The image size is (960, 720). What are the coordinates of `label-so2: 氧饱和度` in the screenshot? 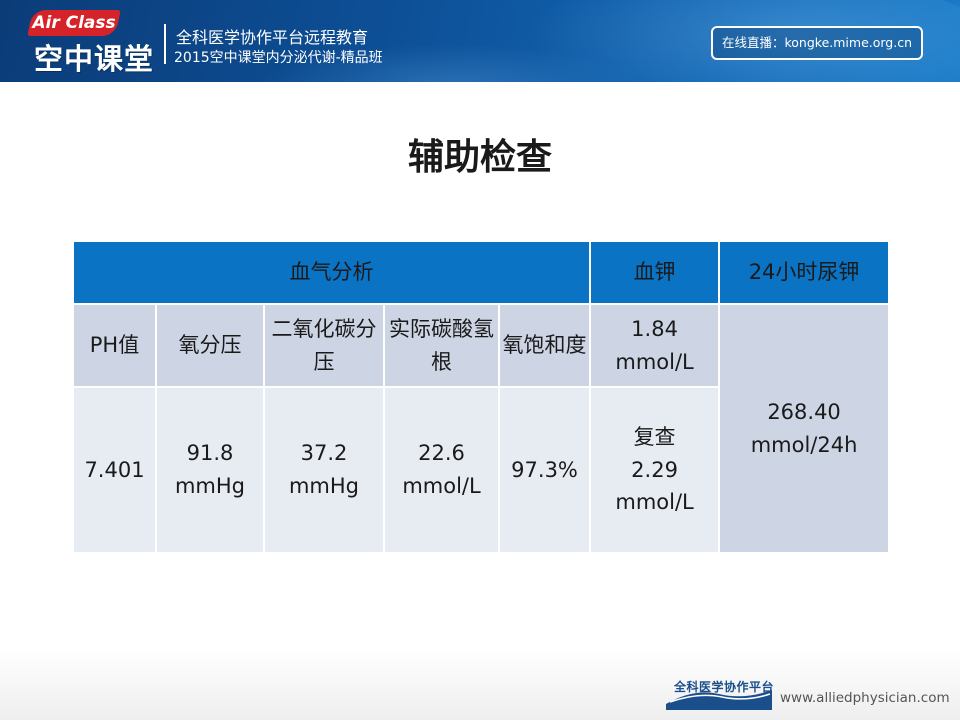 It's located at (544, 345).